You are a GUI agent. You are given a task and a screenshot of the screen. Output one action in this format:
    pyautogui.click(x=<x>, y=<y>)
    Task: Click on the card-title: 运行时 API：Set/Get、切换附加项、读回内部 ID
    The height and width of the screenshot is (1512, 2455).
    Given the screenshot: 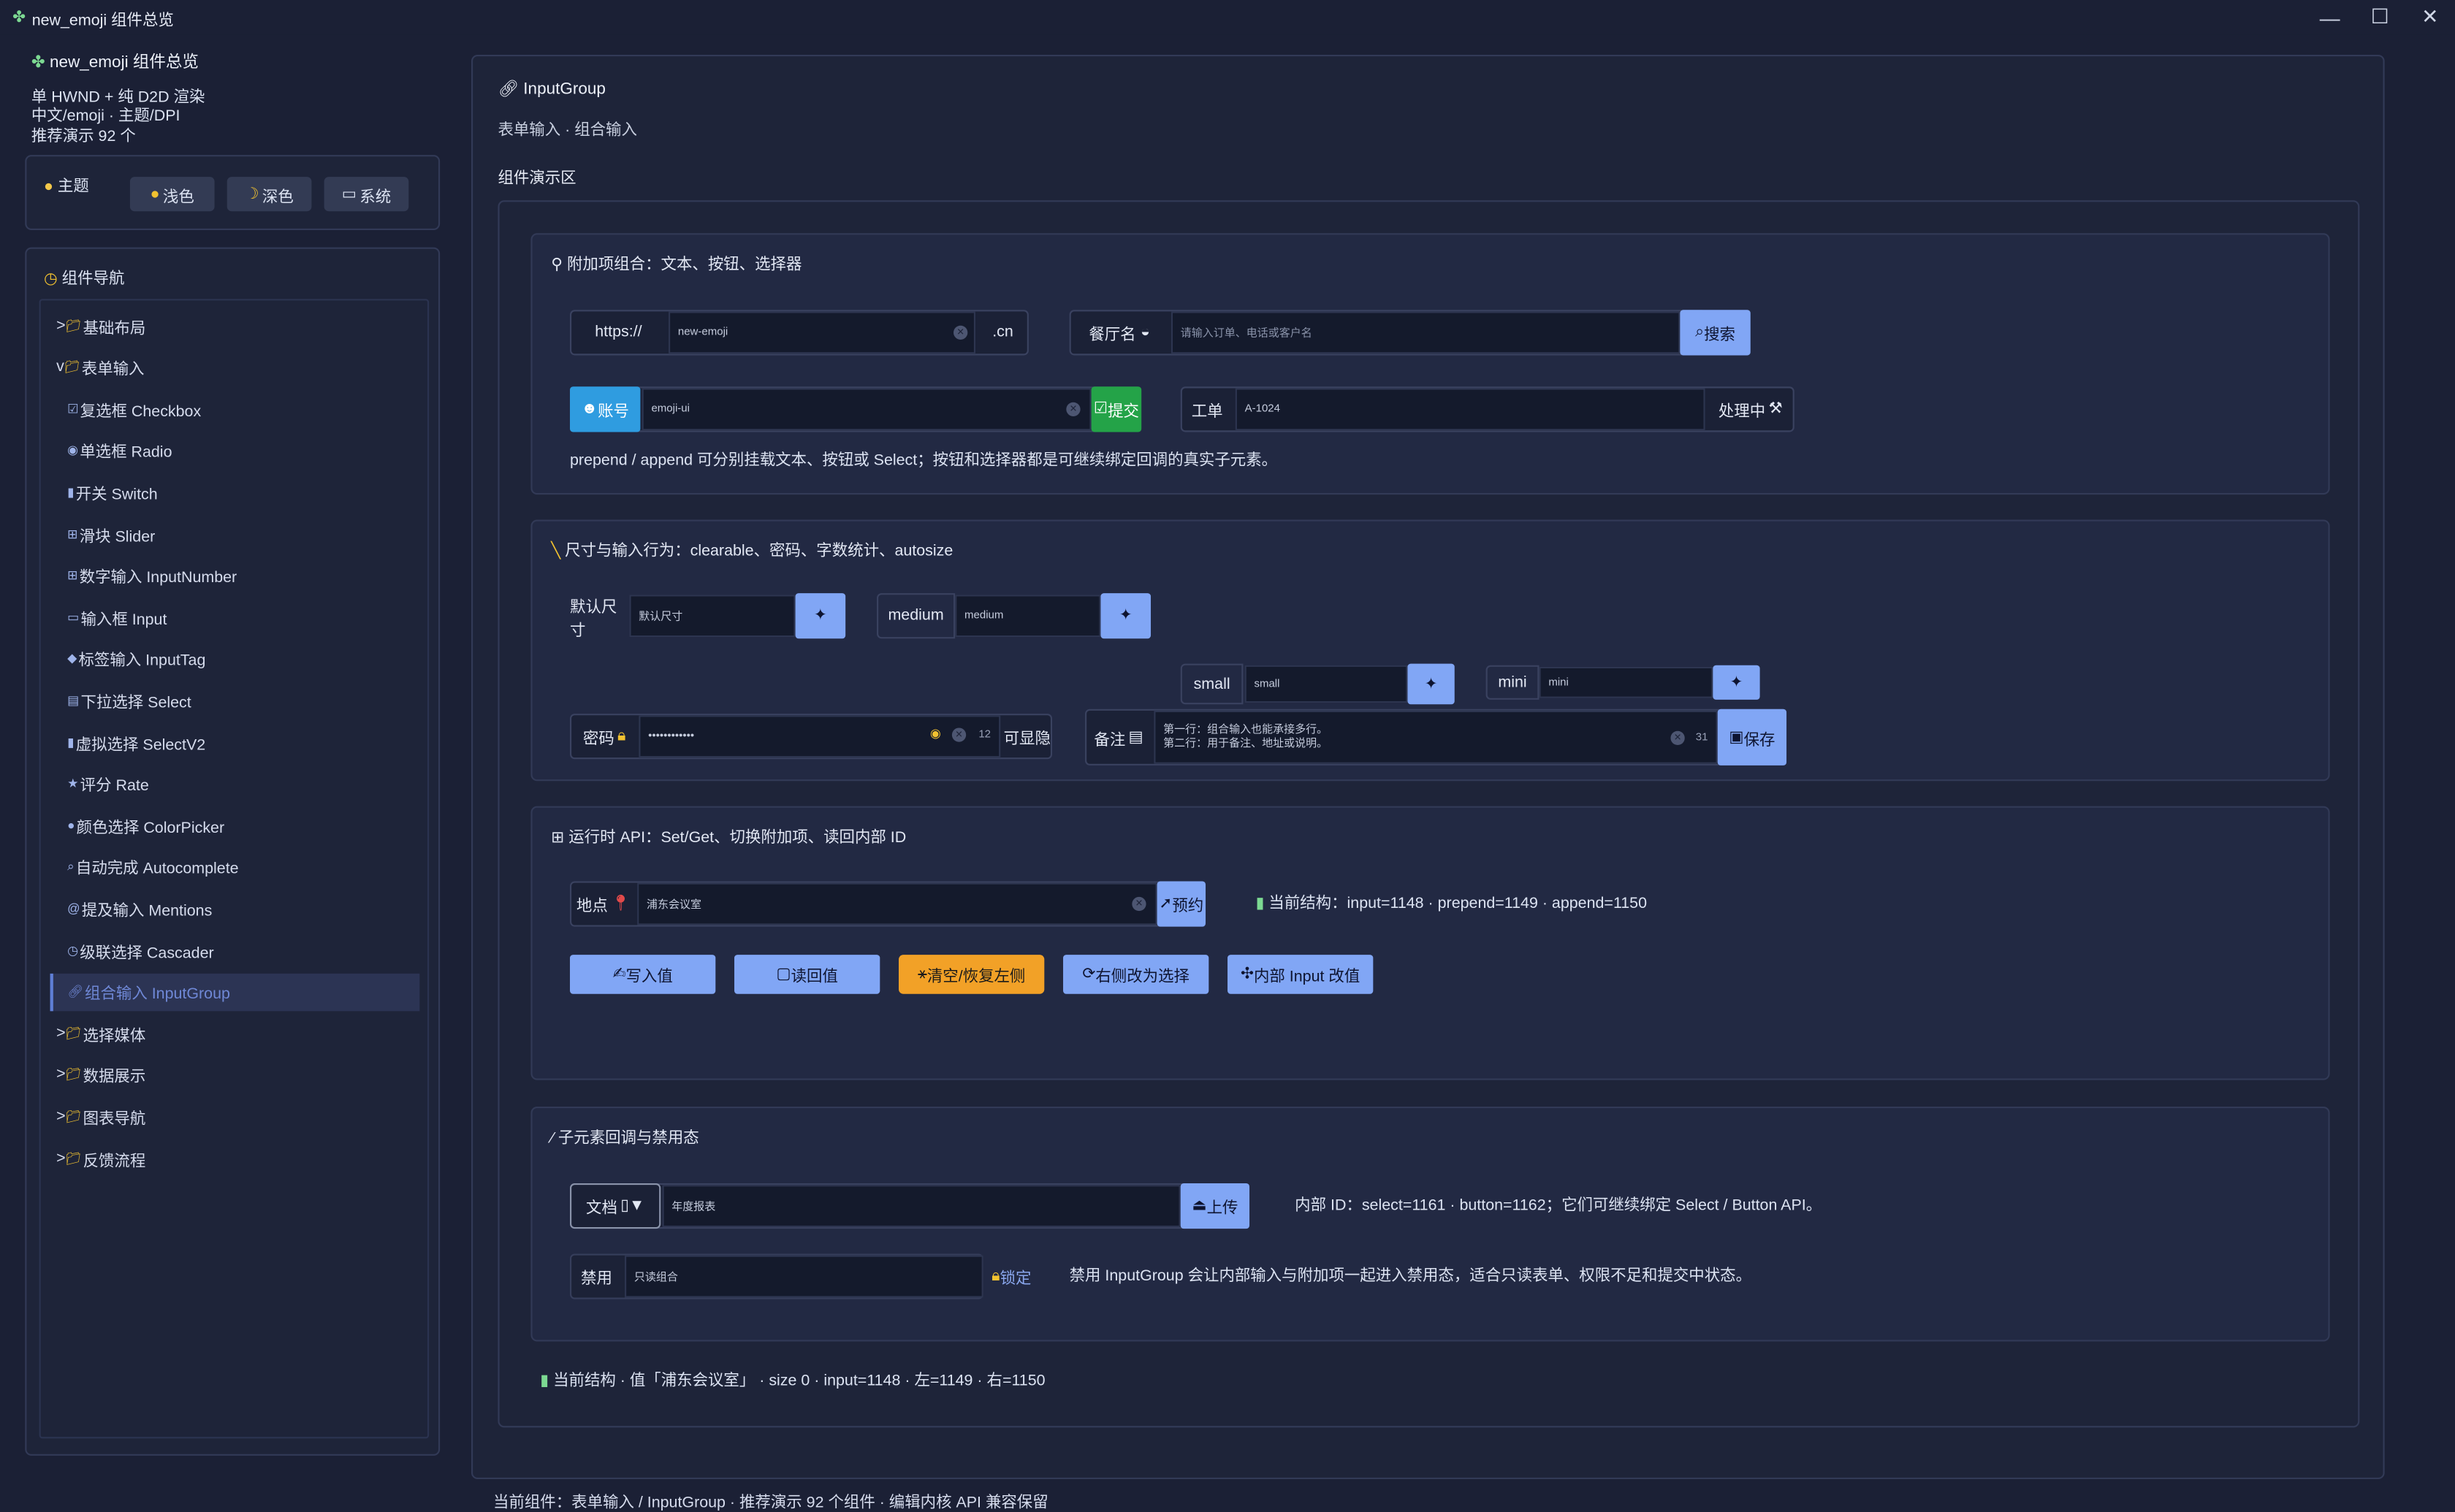 What is the action you would take?
    pyautogui.click(x=737, y=838)
    